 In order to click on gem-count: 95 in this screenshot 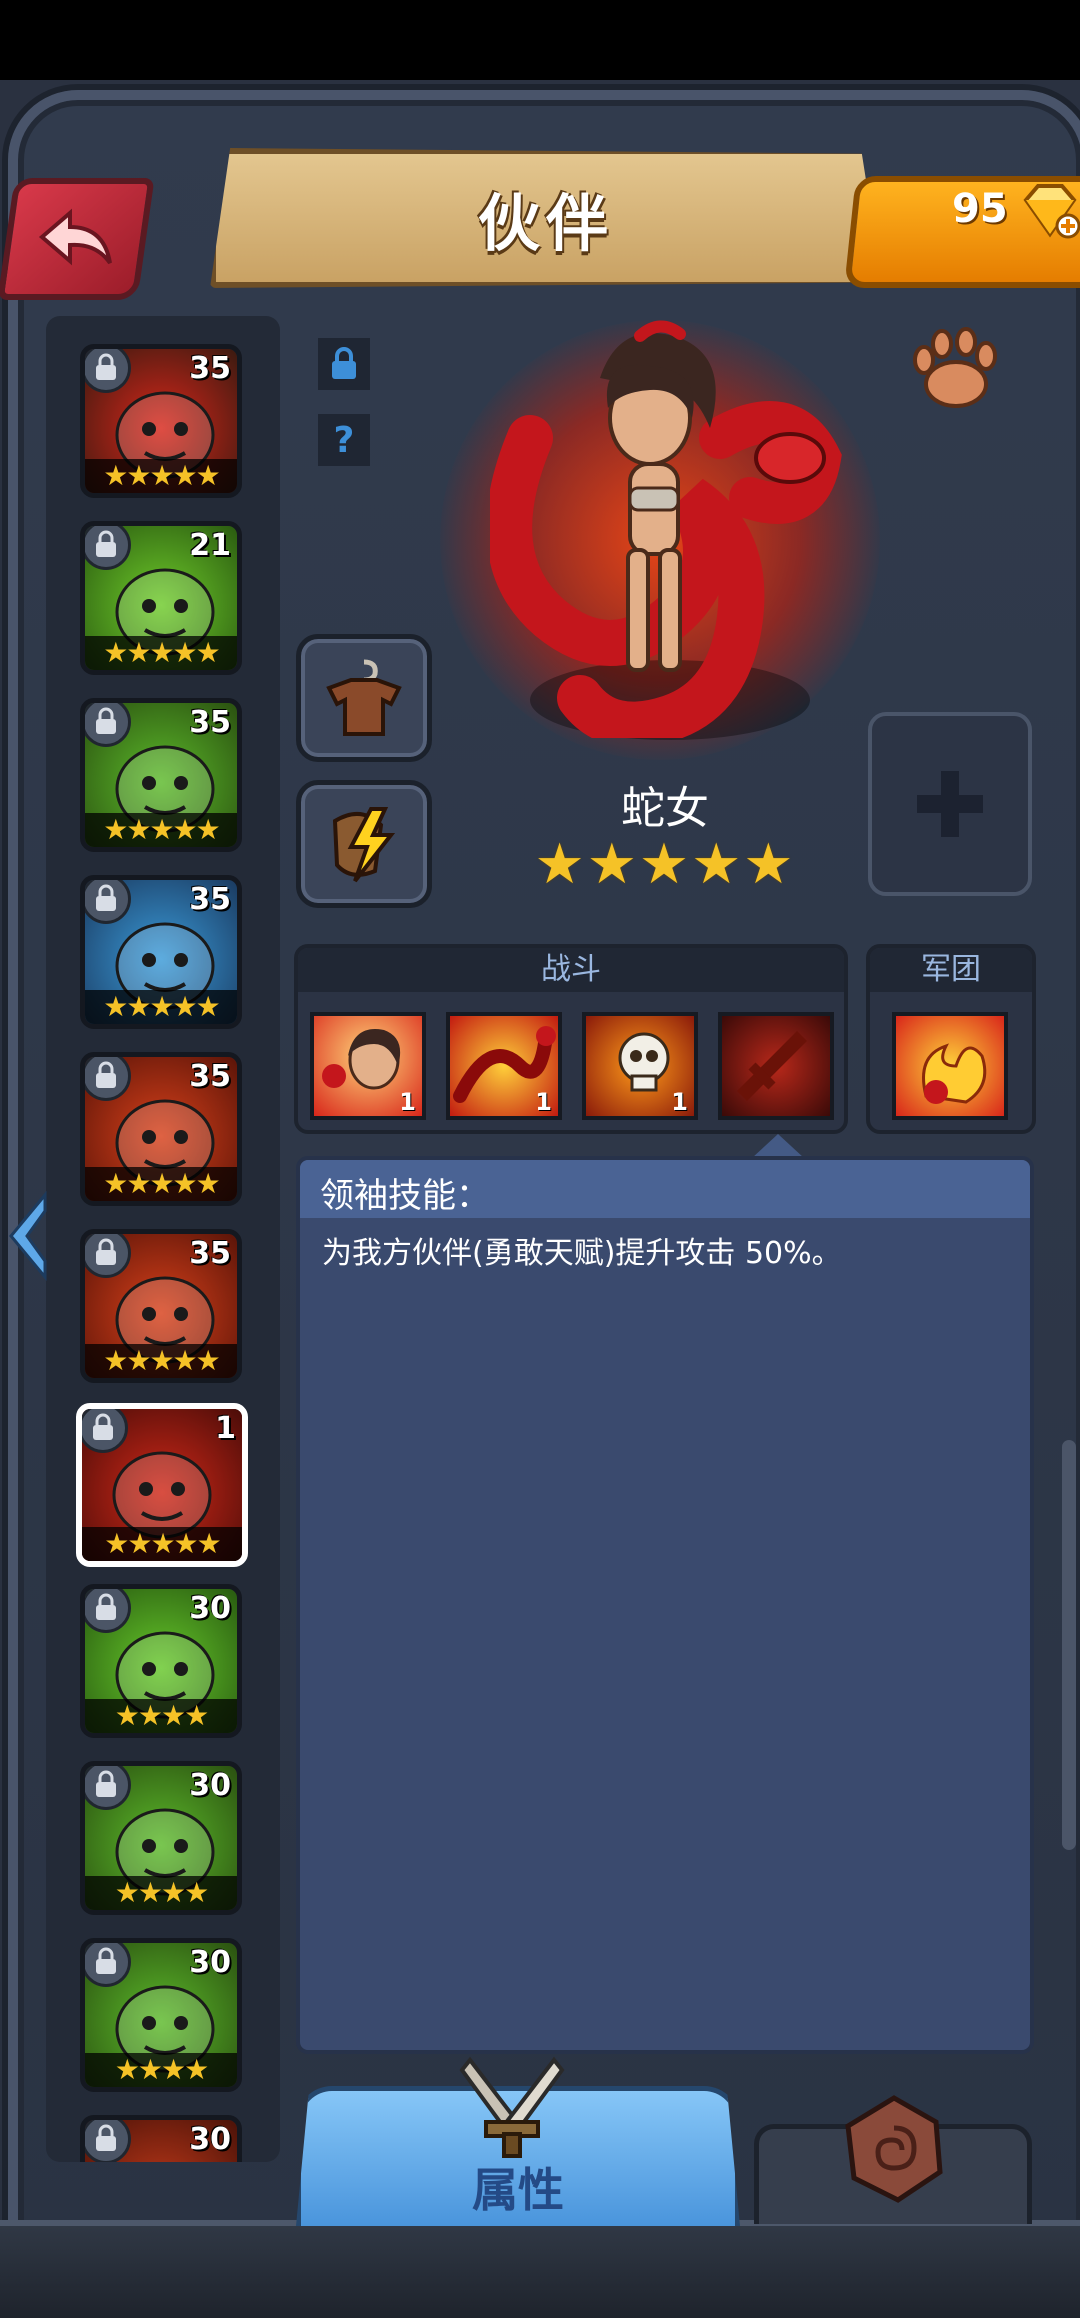, I will do `click(980, 209)`.